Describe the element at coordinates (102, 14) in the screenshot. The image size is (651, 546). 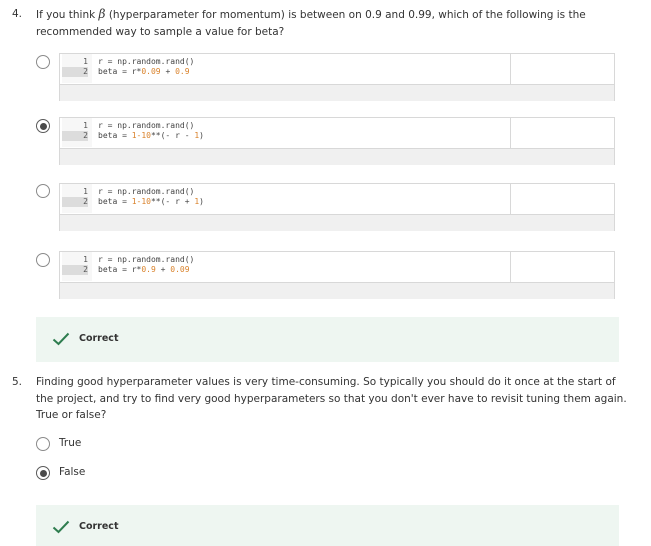
I see `beta-symbol: β` at that location.